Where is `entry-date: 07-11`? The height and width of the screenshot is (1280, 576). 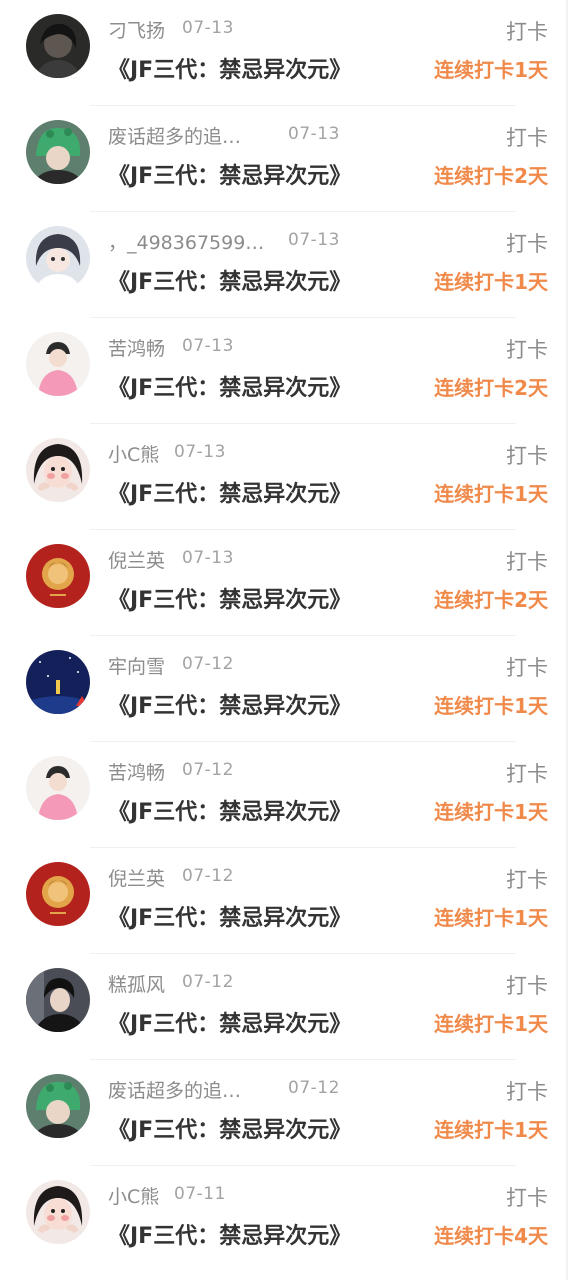
entry-date: 07-11 is located at coordinates (200, 1194).